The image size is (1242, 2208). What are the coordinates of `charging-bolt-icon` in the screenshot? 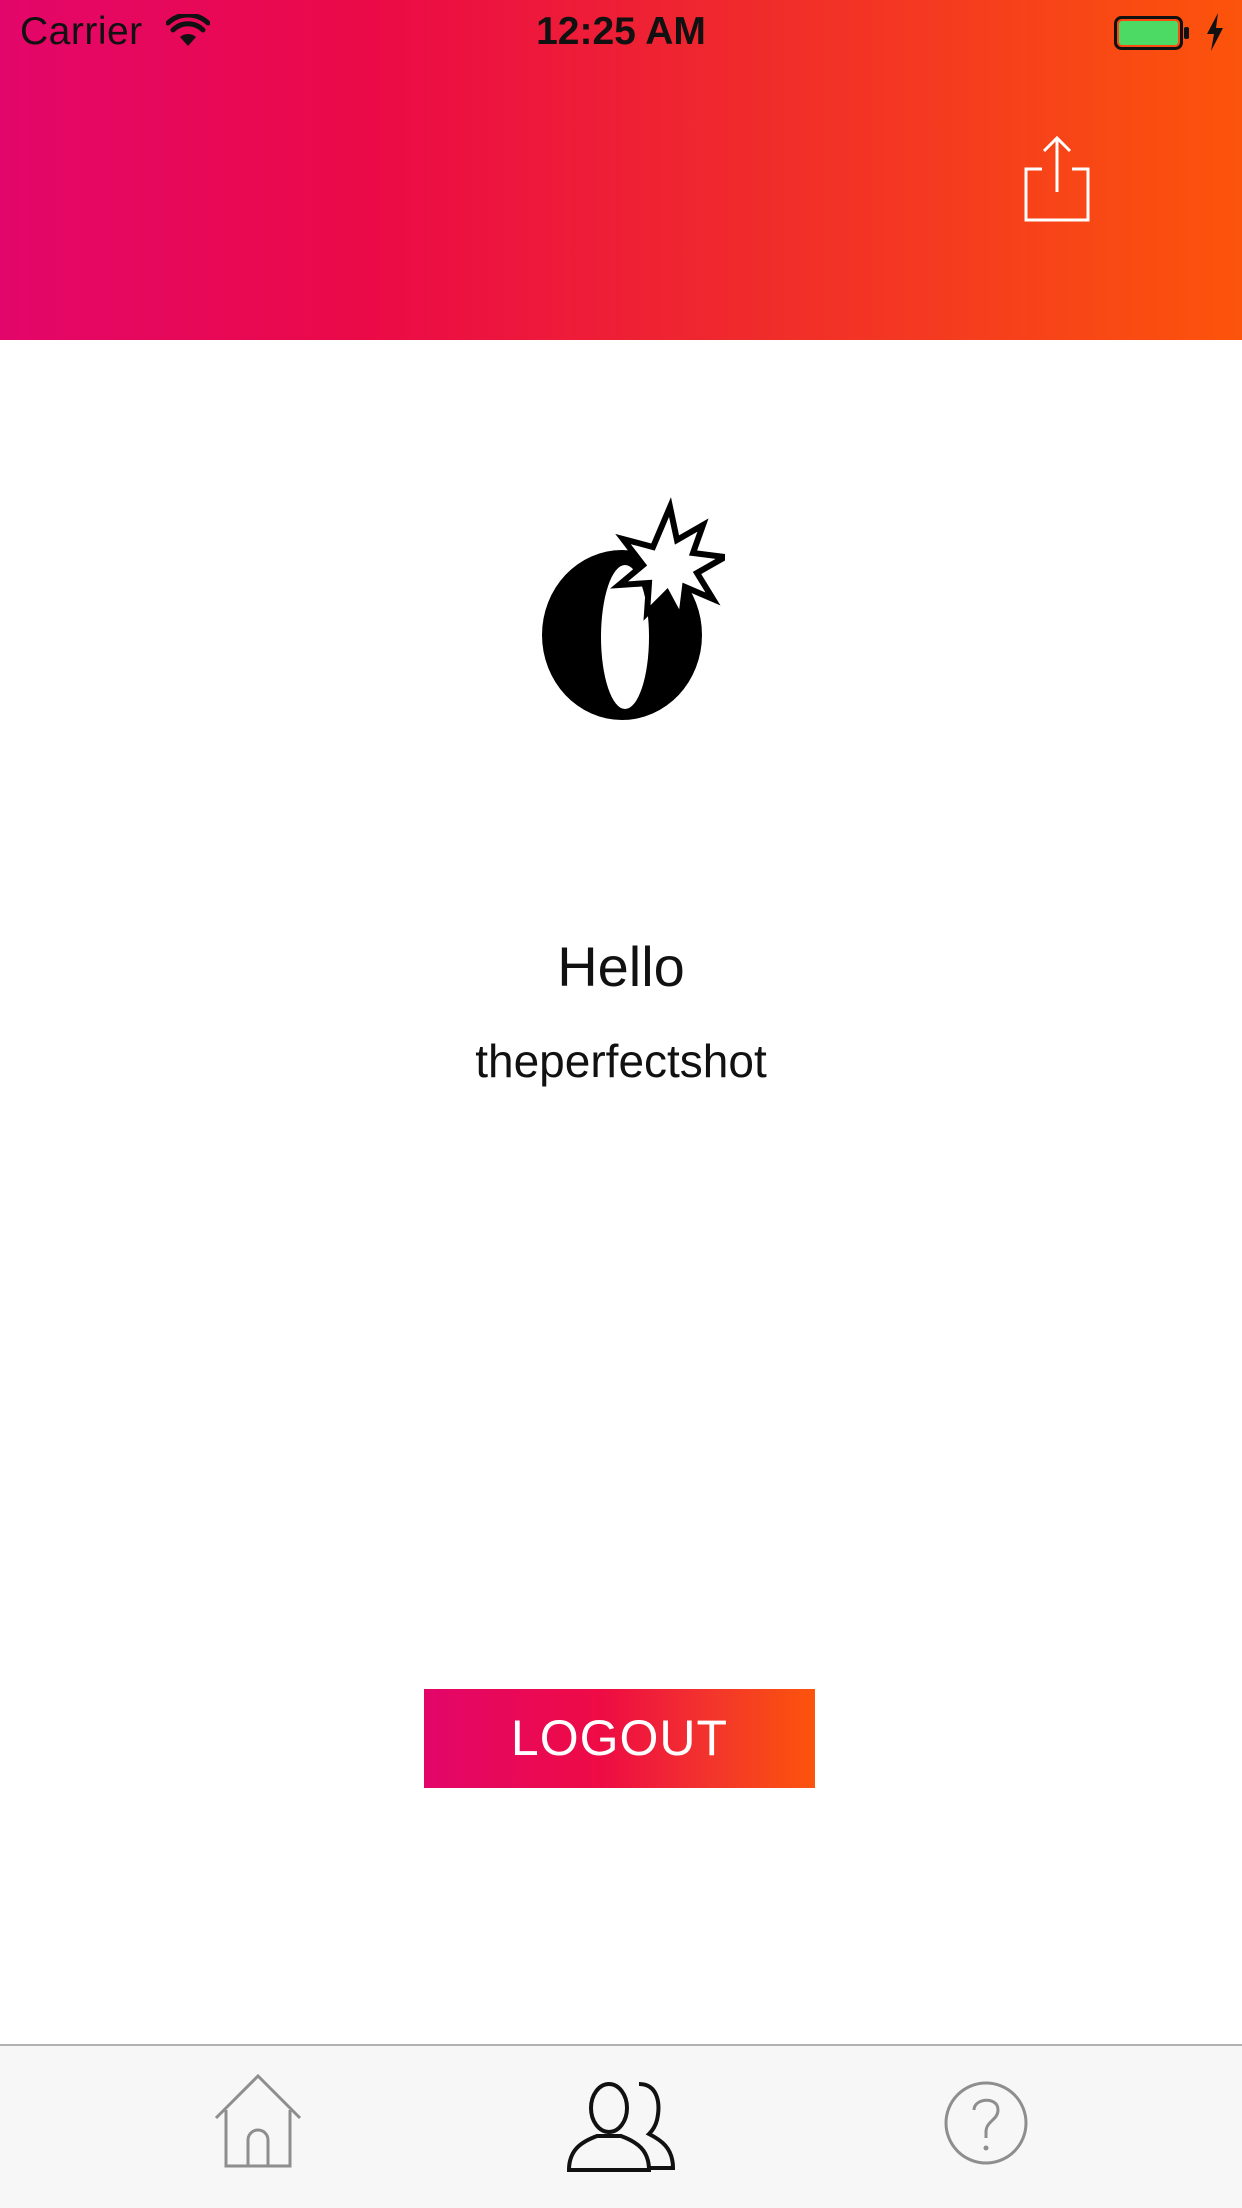 It's located at (1215, 32).